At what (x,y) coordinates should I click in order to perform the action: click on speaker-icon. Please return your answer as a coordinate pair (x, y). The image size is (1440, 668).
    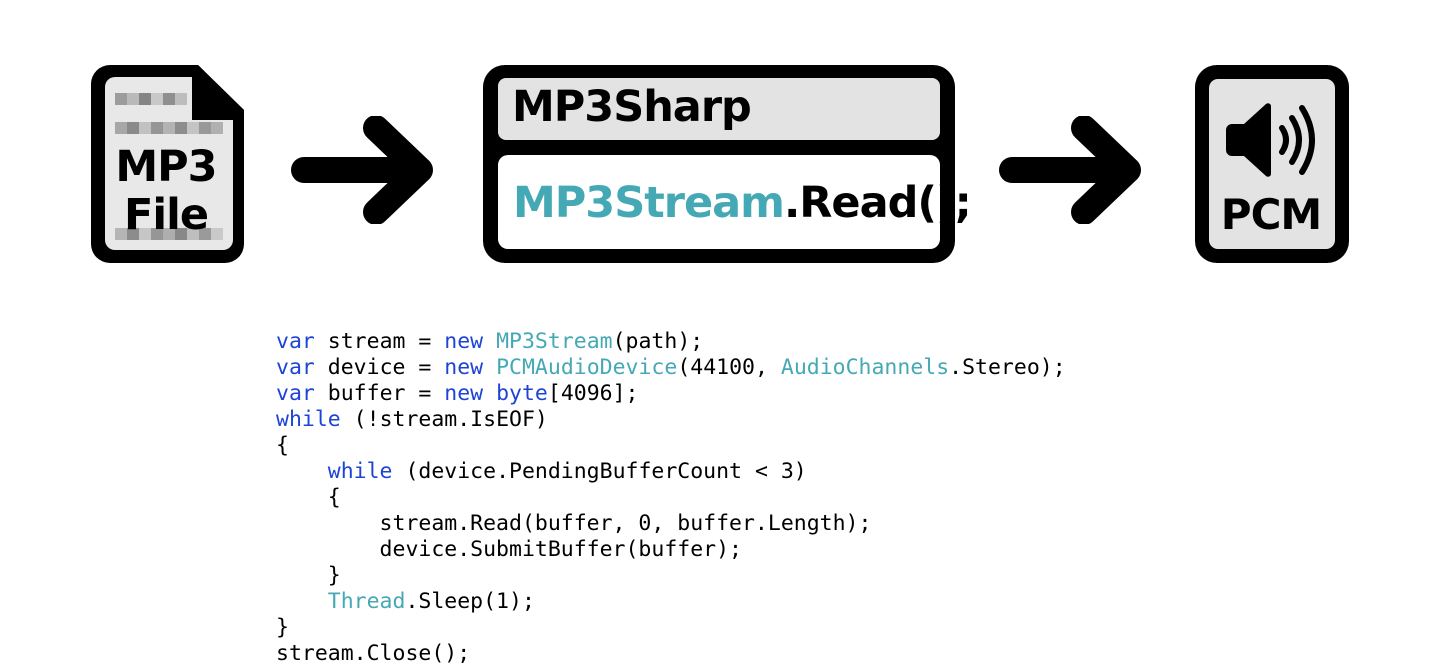
    Looking at the image, I should click on (1270, 140).